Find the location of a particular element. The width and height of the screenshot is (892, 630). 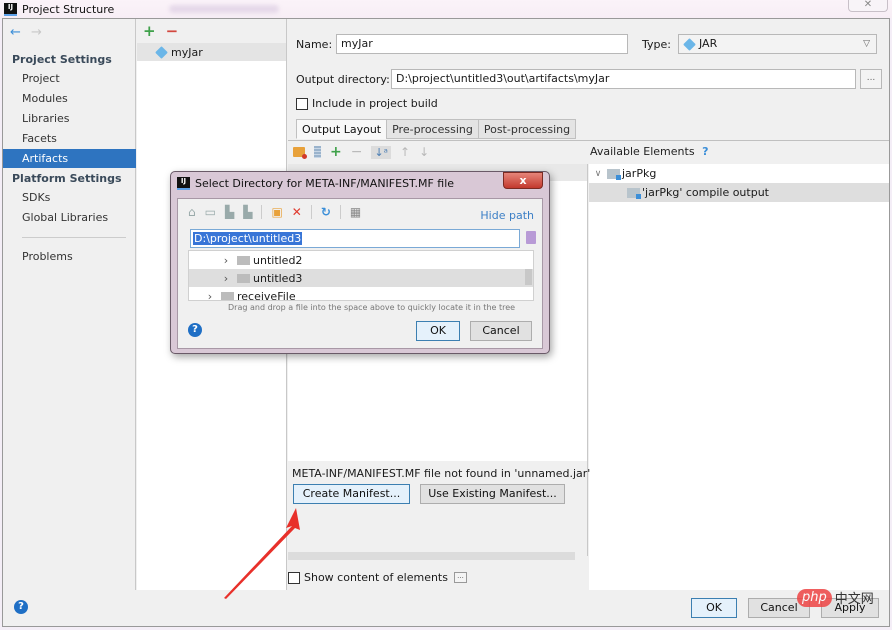

intellij-app-icon: IJ is located at coordinates (183, 183).